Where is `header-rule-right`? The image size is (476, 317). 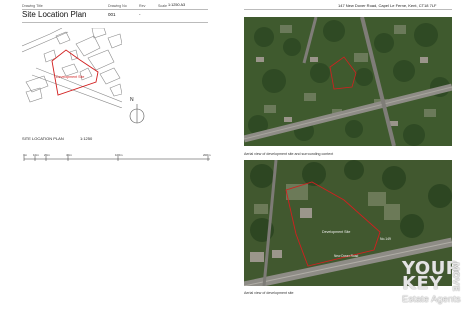 header-rule-right is located at coordinates (348, 9).